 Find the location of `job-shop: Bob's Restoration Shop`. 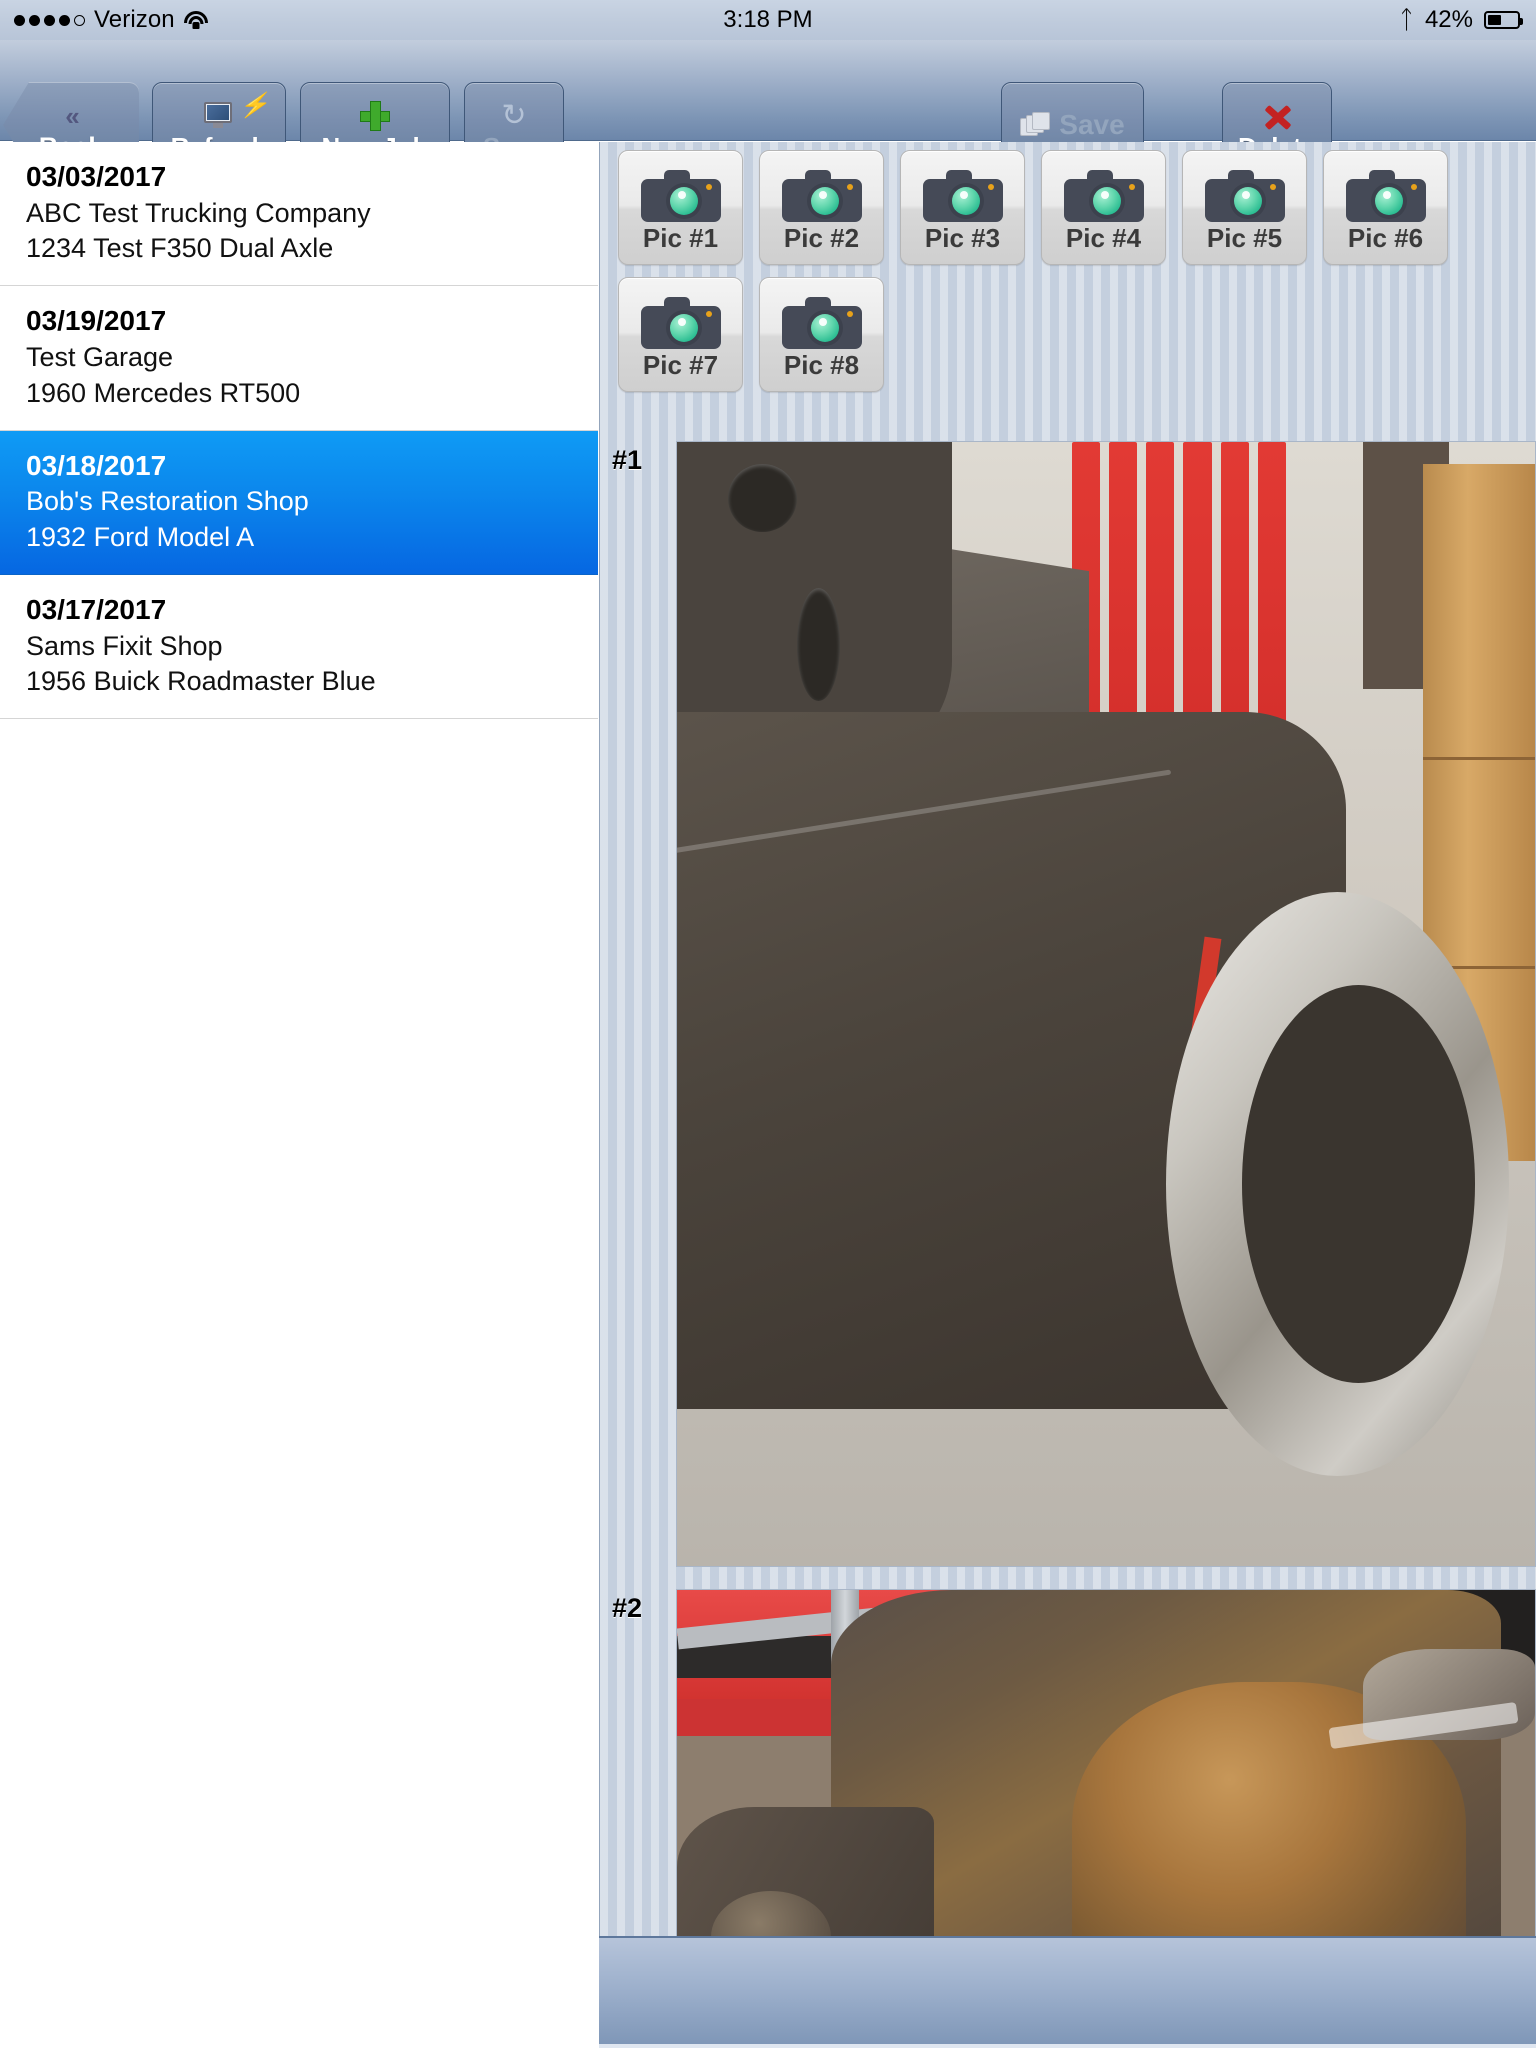

job-shop: Bob's Restoration Shop is located at coordinates (167, 501).